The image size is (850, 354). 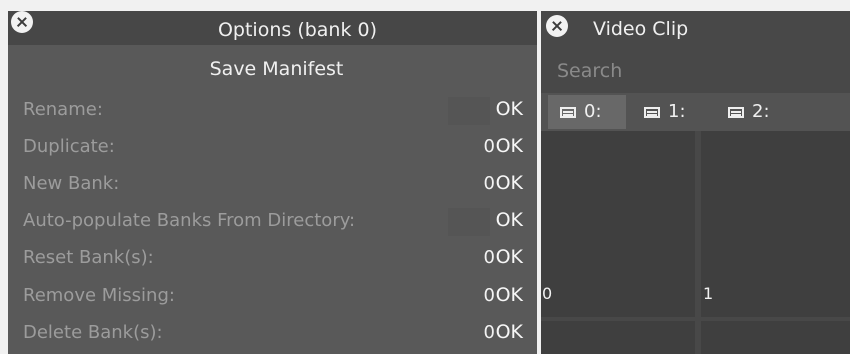 What do you see at coordinates (63, 109) in the screenshot?
I see `option-label: Rename:` at bounding box center [63, 109].